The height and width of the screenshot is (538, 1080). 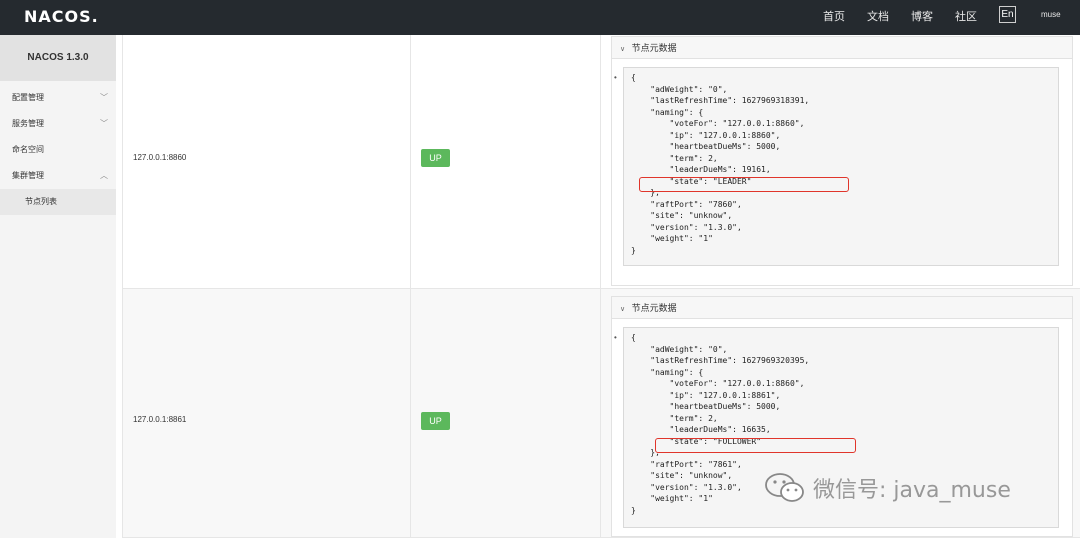 What do you see at coordinates (720, 100) in the screenshot?
I see `json-line: "lastRefreshTime": 1627969318391,` at bounding box center [720, 100].